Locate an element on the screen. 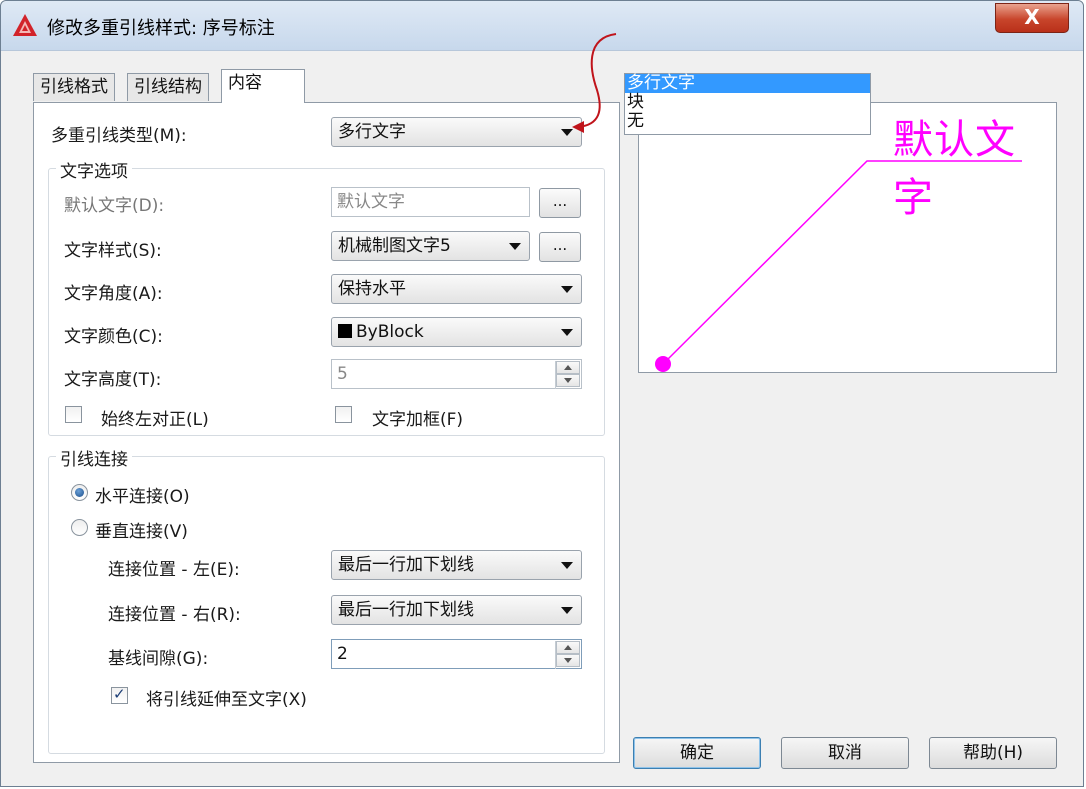  horizontal-connection-label: 水平连接(O) is located at coordinates (142, 497).